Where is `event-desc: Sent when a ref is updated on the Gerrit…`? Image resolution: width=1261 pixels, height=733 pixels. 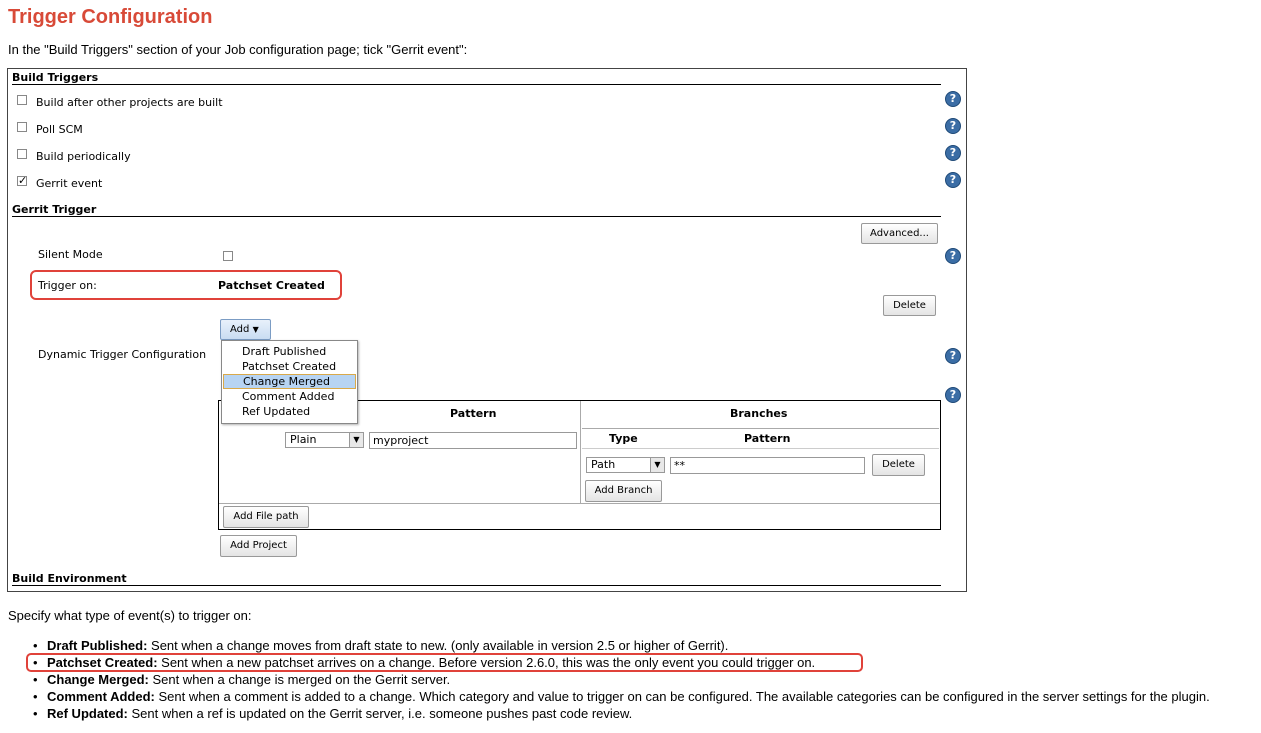
event-desc: Sent when a ref is updated on the Gerrit… is located at coordinates (380, 713).